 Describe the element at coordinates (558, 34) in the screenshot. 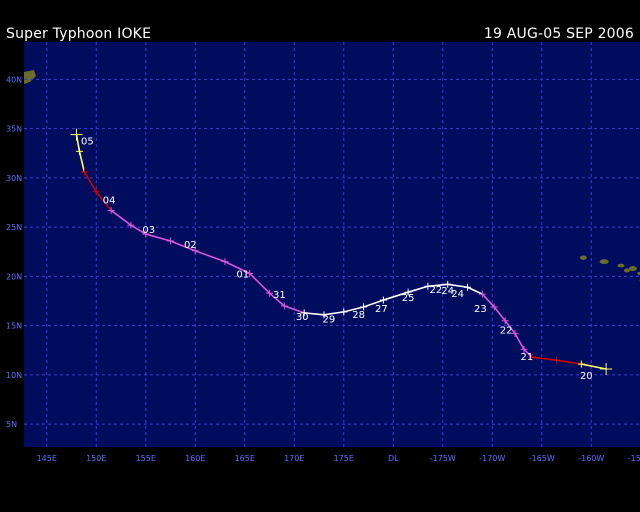

I see `date-range: 19 AUG-05 SEP 2006` at that location.